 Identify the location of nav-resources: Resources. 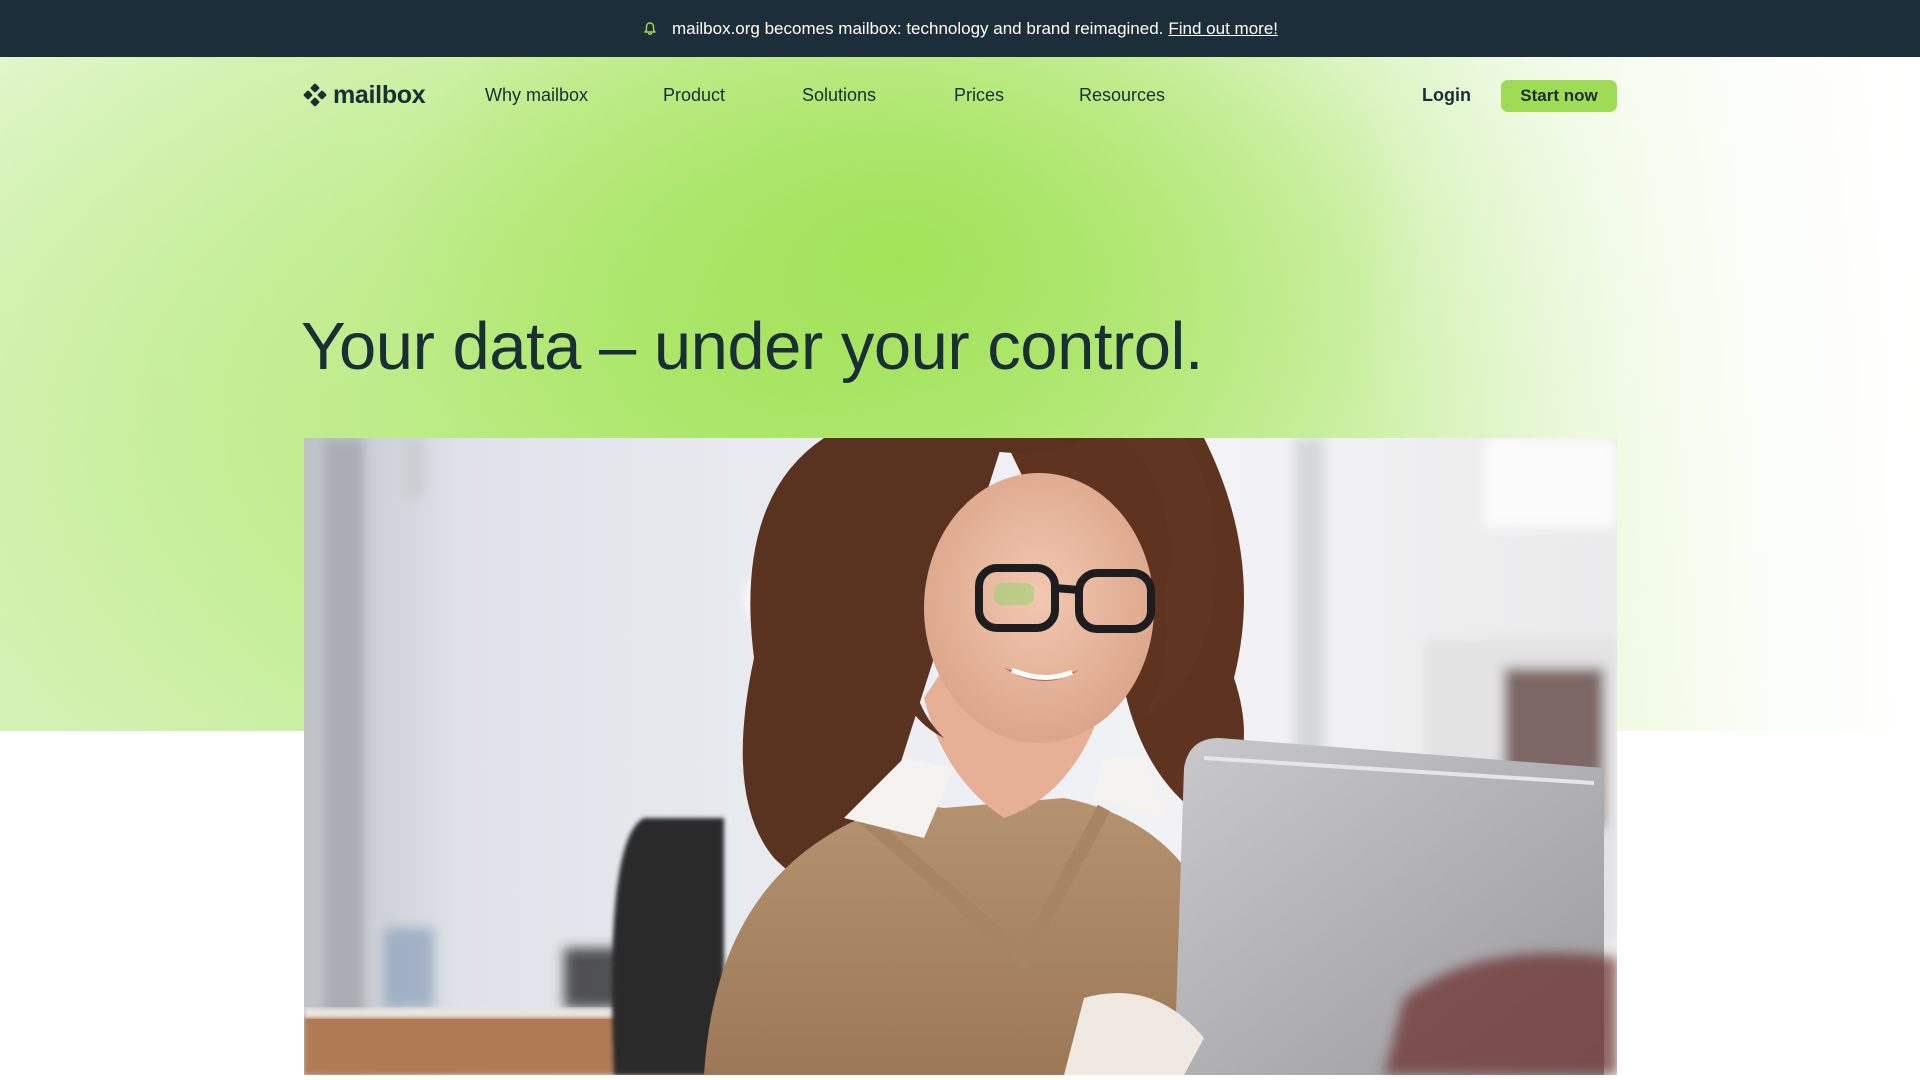
(1122, 95).